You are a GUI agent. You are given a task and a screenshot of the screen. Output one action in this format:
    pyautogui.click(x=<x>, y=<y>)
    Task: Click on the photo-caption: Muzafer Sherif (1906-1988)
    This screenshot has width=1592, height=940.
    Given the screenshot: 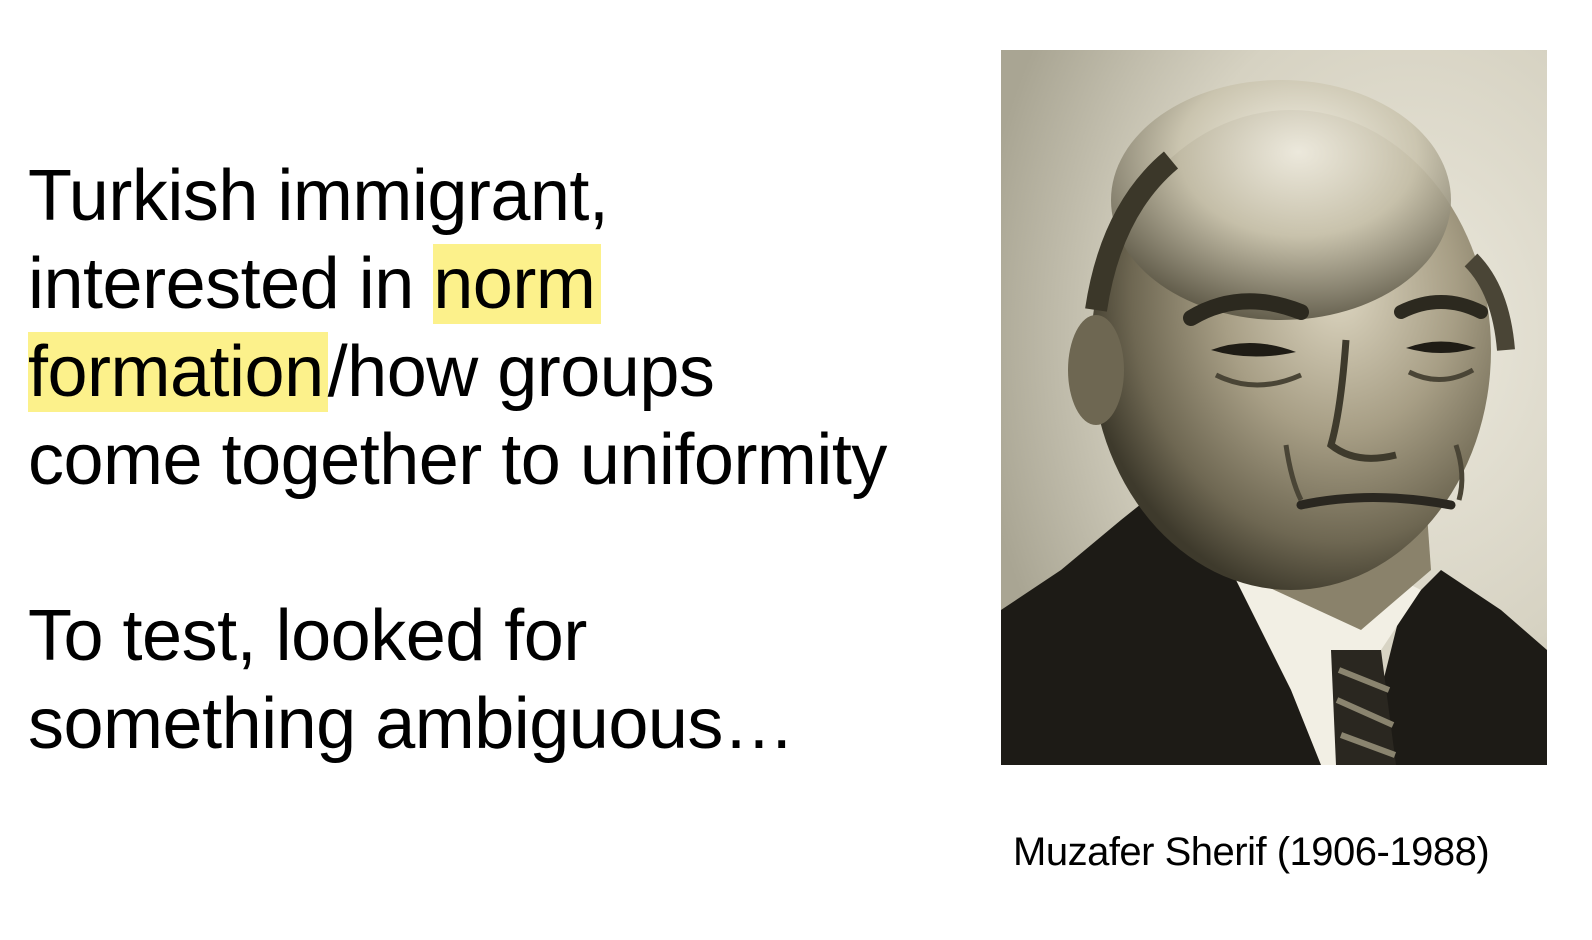 What is the action you would take?
    pyautogui.click(x=1251, y=852)
    